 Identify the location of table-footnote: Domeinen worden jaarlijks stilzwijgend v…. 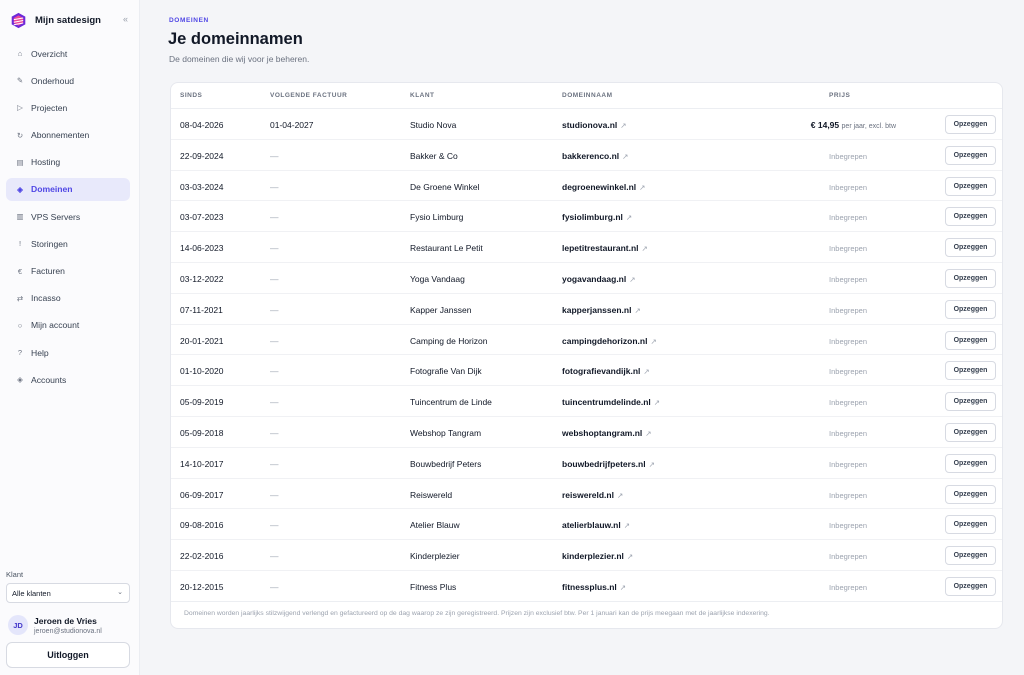
(477, 613).